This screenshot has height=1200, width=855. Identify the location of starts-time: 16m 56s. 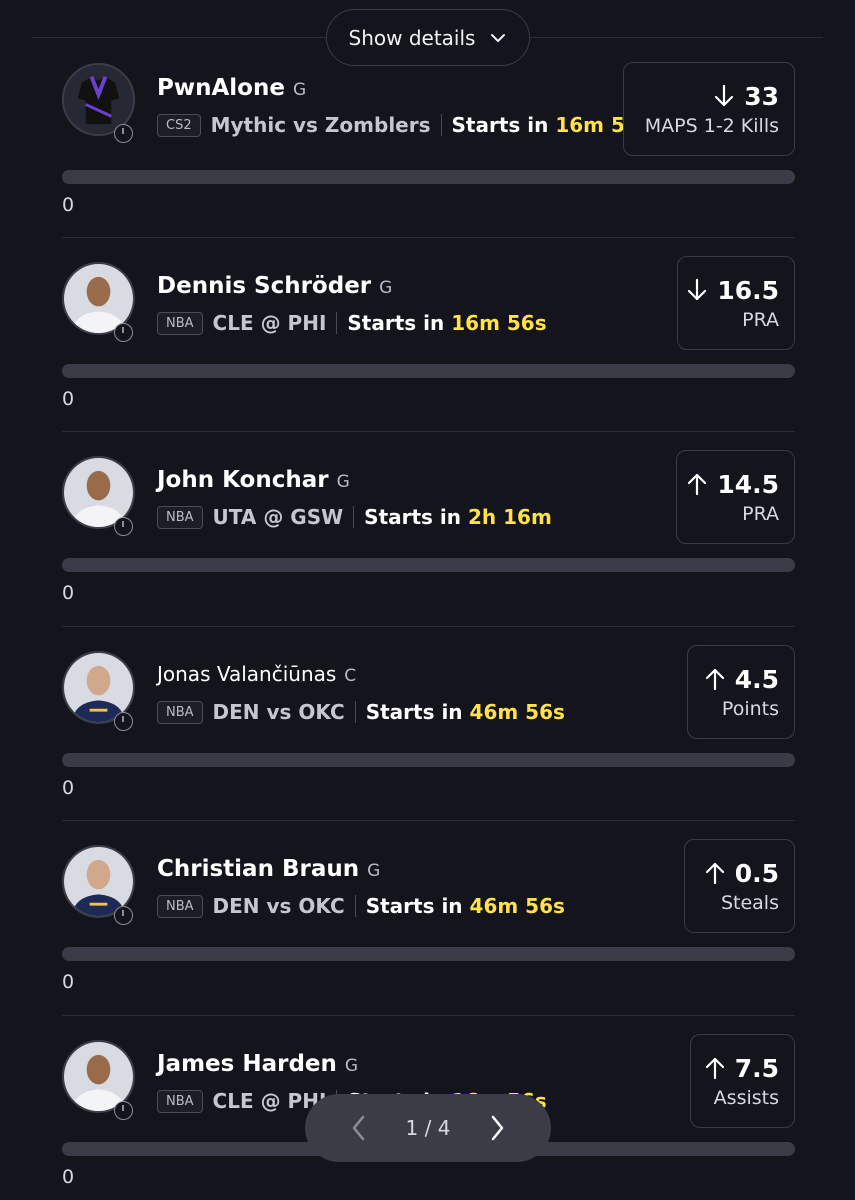
(499, 323).